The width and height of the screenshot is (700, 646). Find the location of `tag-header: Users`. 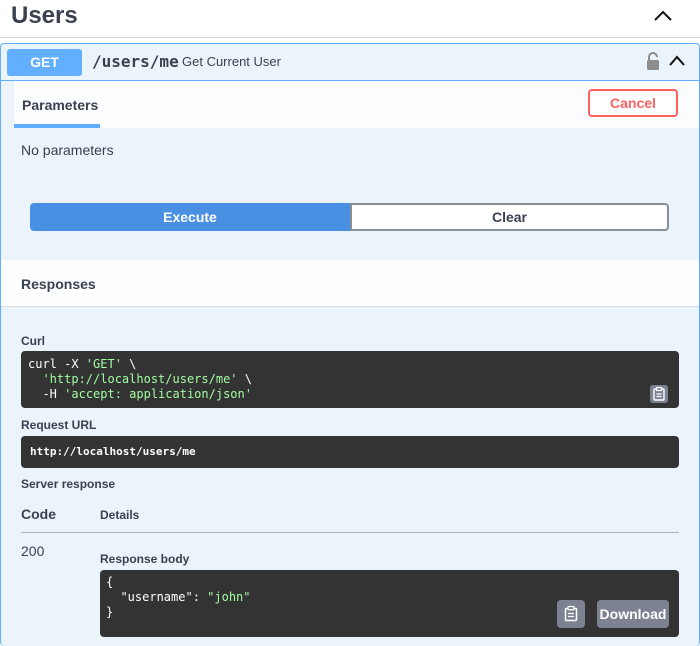

tag-header: Users is located at coordinates (350, 19).